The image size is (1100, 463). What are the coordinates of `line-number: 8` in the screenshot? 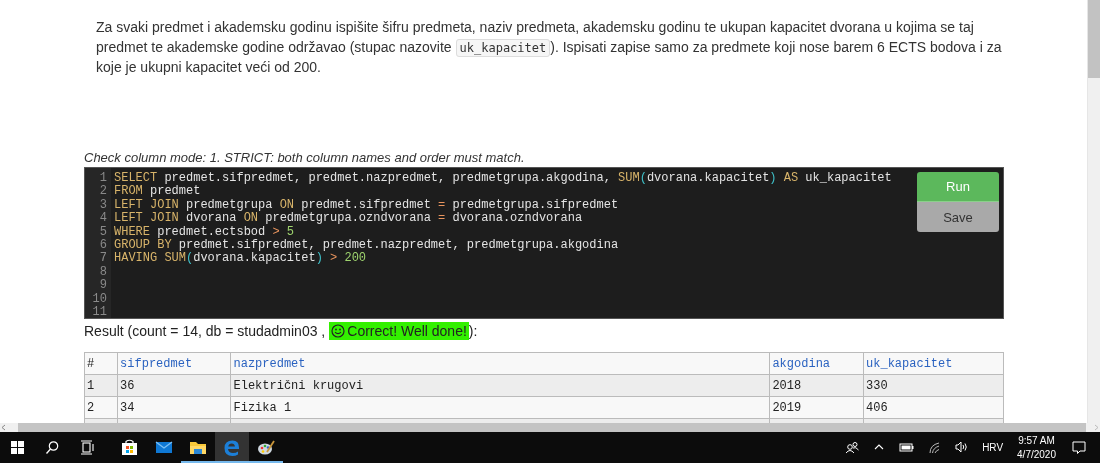 It's located at (103, 272).